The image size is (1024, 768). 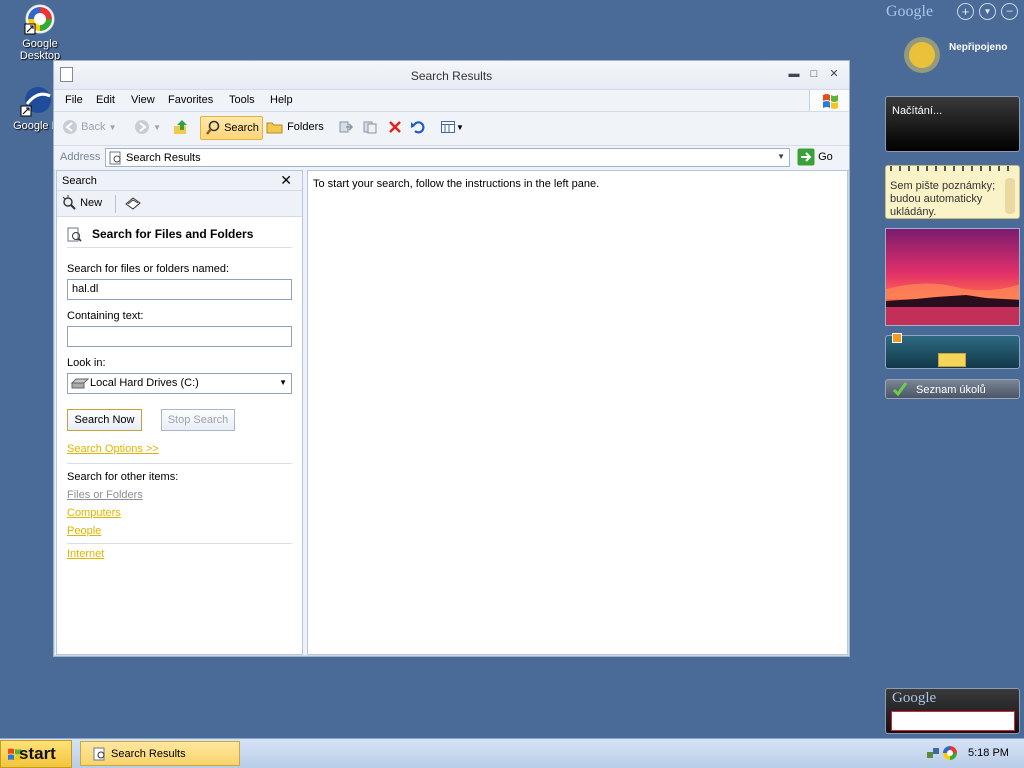 I want to click on minimize-icon: ▬, so click(x=794, y=74).